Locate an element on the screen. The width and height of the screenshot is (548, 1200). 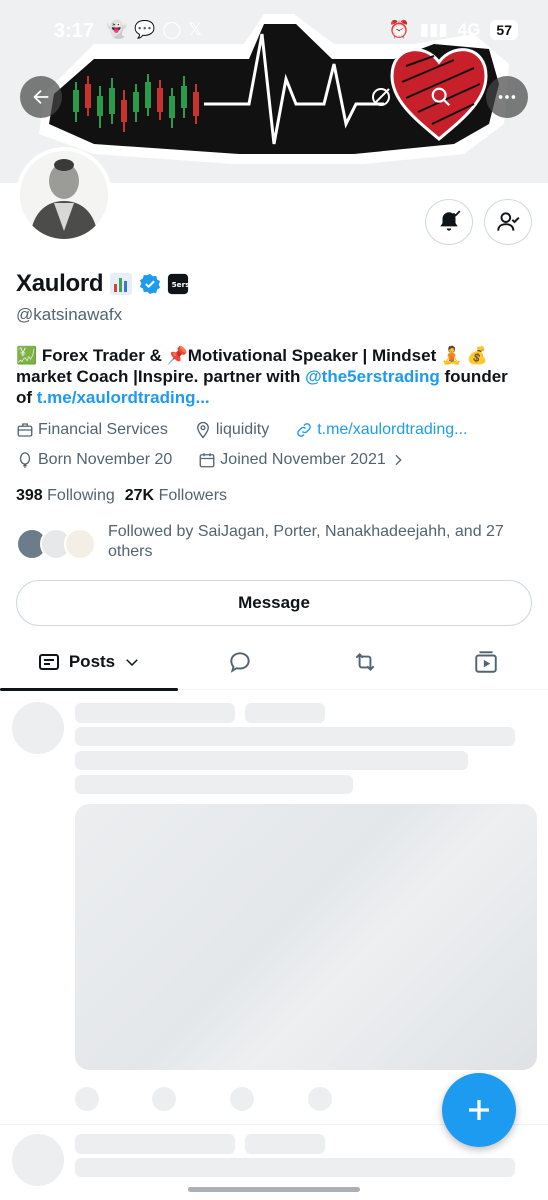
reposts-icon is located at coordinates (365, 662).